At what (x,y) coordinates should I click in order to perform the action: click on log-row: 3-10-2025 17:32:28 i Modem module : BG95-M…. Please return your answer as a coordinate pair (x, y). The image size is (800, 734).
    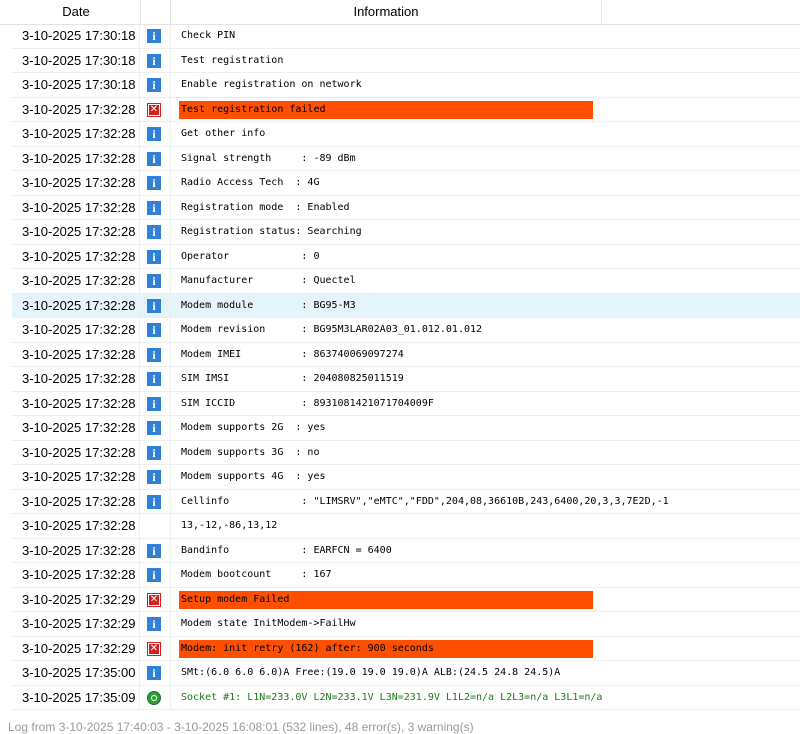
    Looking at the image, I should click on (406, 305).